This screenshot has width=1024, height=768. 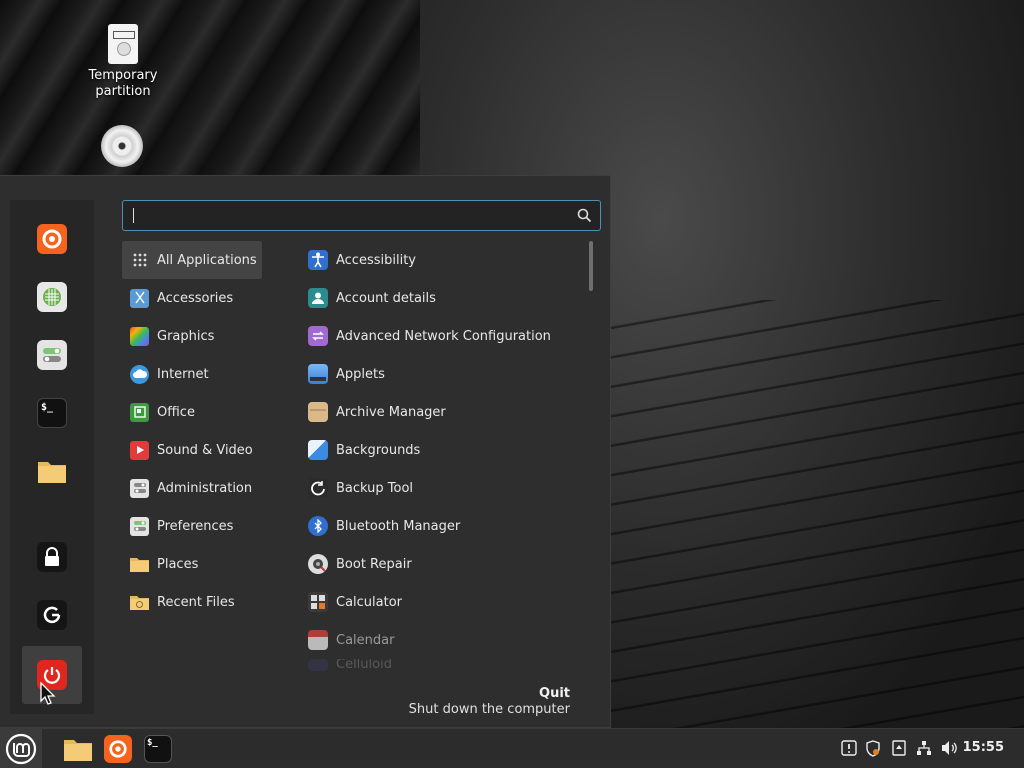 What do you see at coordinates (489, 702) in the screenshot?
I see `hover-description: Quit Shut down the computer` at bounding box center [489, 702].